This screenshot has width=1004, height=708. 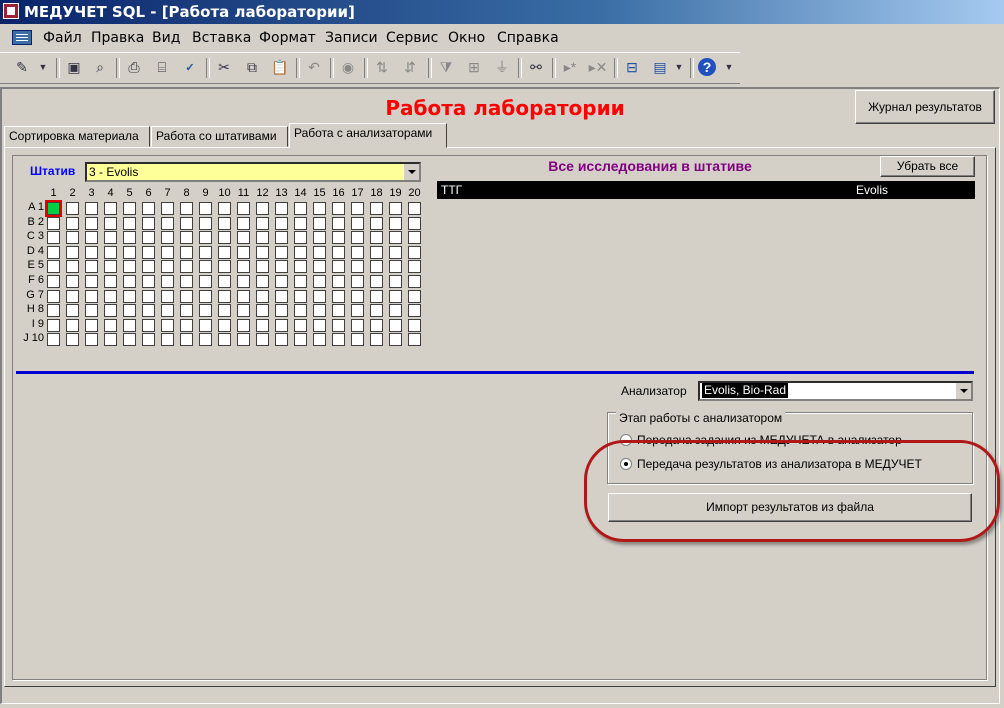 I want to click on design-view-icon: ✎, so click(x=22, y=67).